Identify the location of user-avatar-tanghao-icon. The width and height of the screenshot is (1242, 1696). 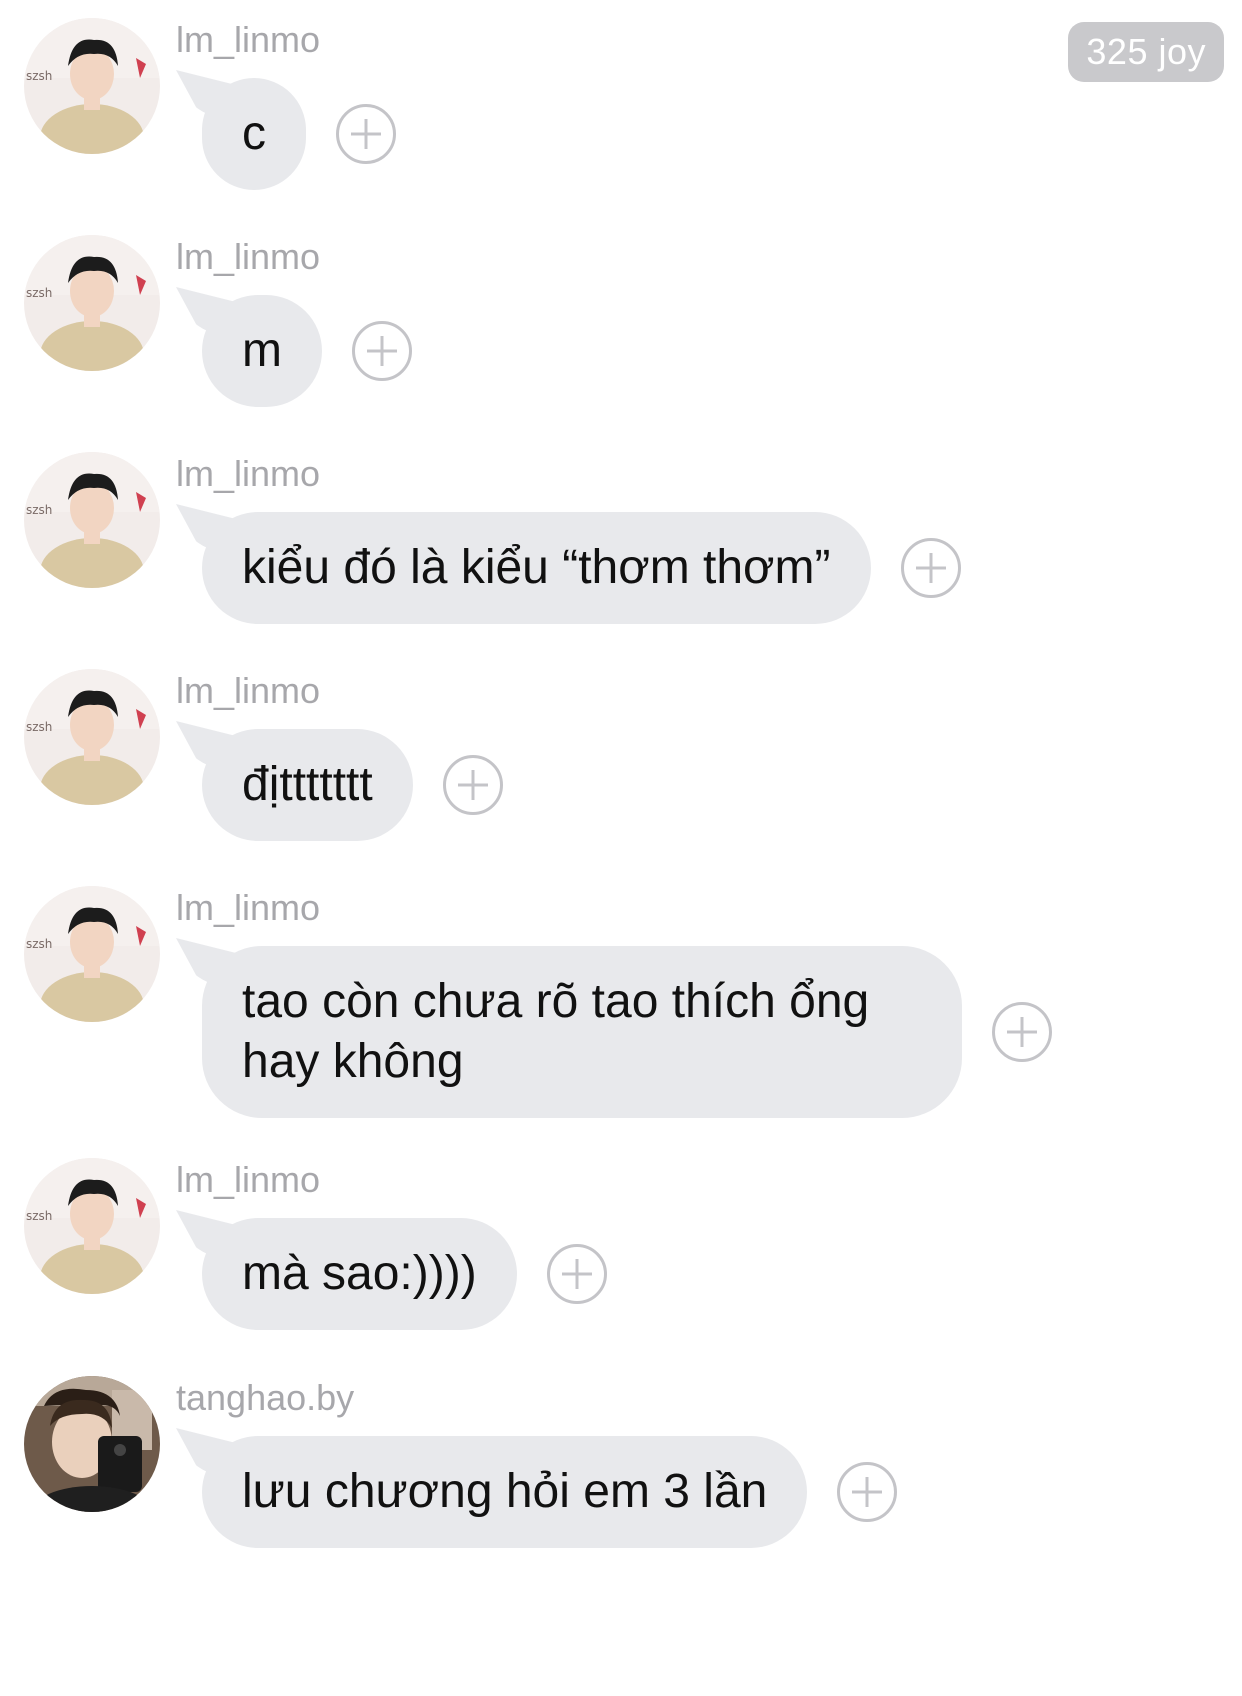
(92, 1444).